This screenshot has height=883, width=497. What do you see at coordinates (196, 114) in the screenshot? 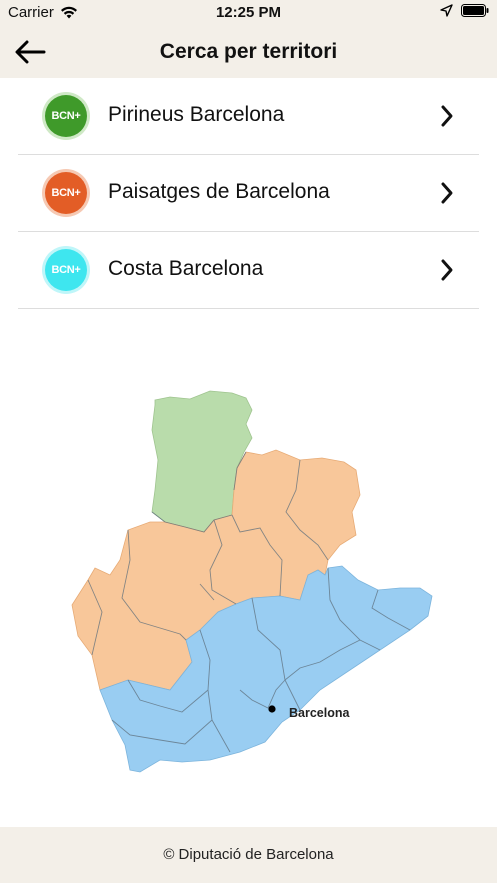
I see `territory-label: Pirineus Barcelona` at bounding box center [196, 114].